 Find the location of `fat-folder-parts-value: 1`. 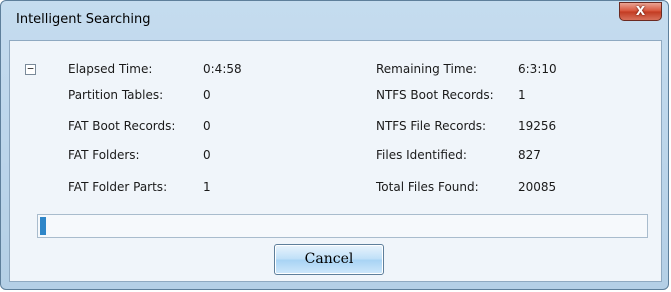

fat-folder-parts-value: 1 is located at coordinates (207, 187).